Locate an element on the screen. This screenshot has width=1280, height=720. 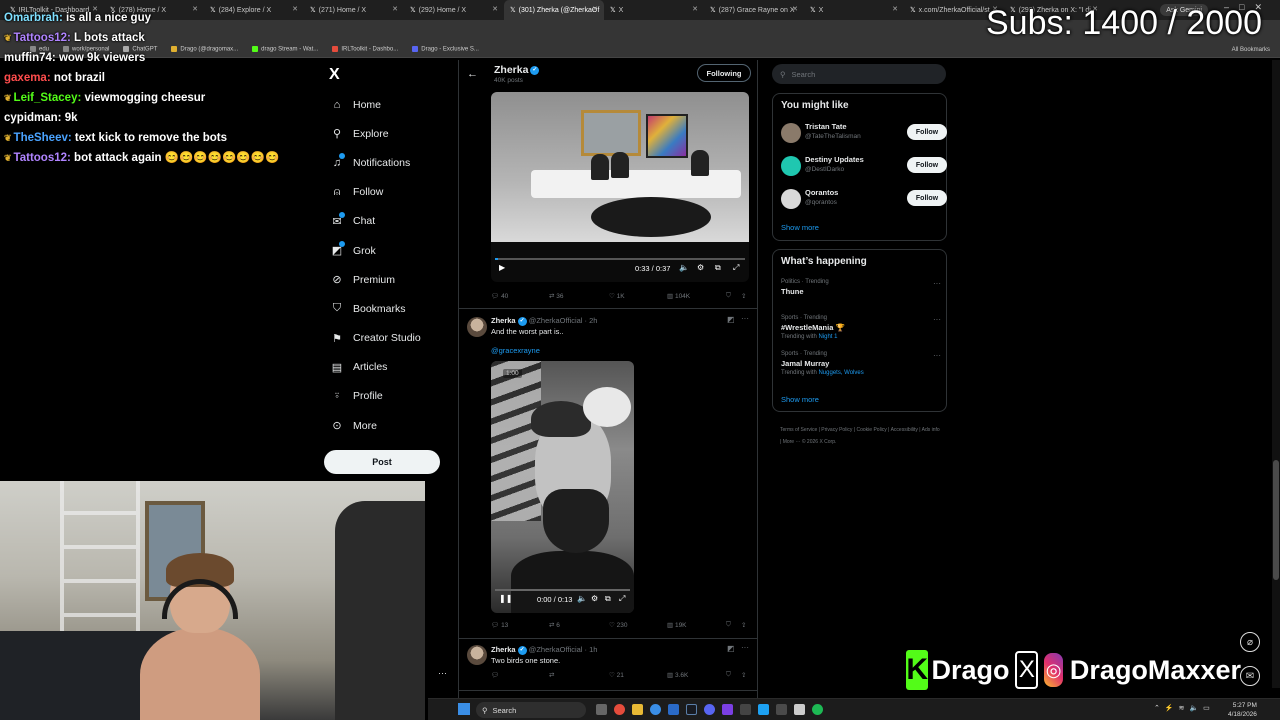
tweet-author: Zherka ✓ @ZherkaOfficial · 1h is located at coordinates (544, 650).